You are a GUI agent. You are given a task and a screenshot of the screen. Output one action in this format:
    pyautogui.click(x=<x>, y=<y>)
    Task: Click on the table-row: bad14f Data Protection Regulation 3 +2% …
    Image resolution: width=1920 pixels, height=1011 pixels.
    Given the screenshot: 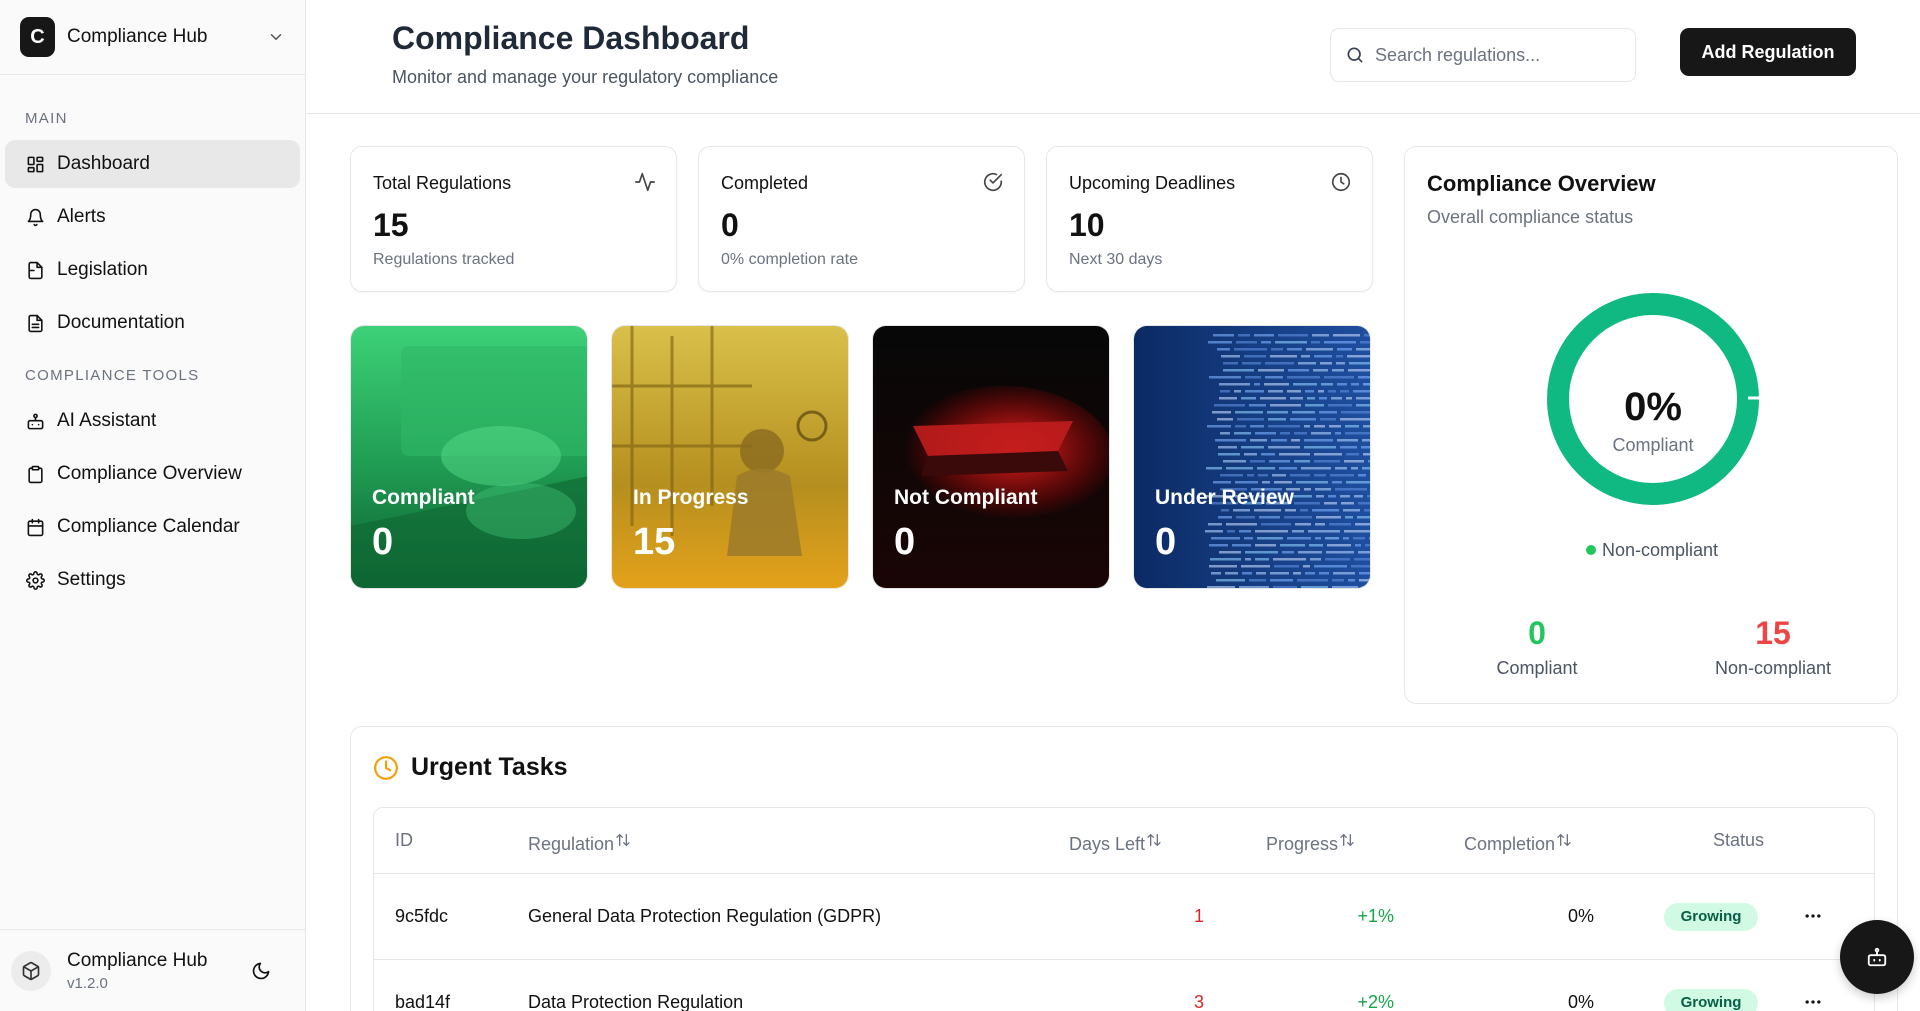 What is the action you would take?
    pyautogui.click(x=1124, y=985)
    